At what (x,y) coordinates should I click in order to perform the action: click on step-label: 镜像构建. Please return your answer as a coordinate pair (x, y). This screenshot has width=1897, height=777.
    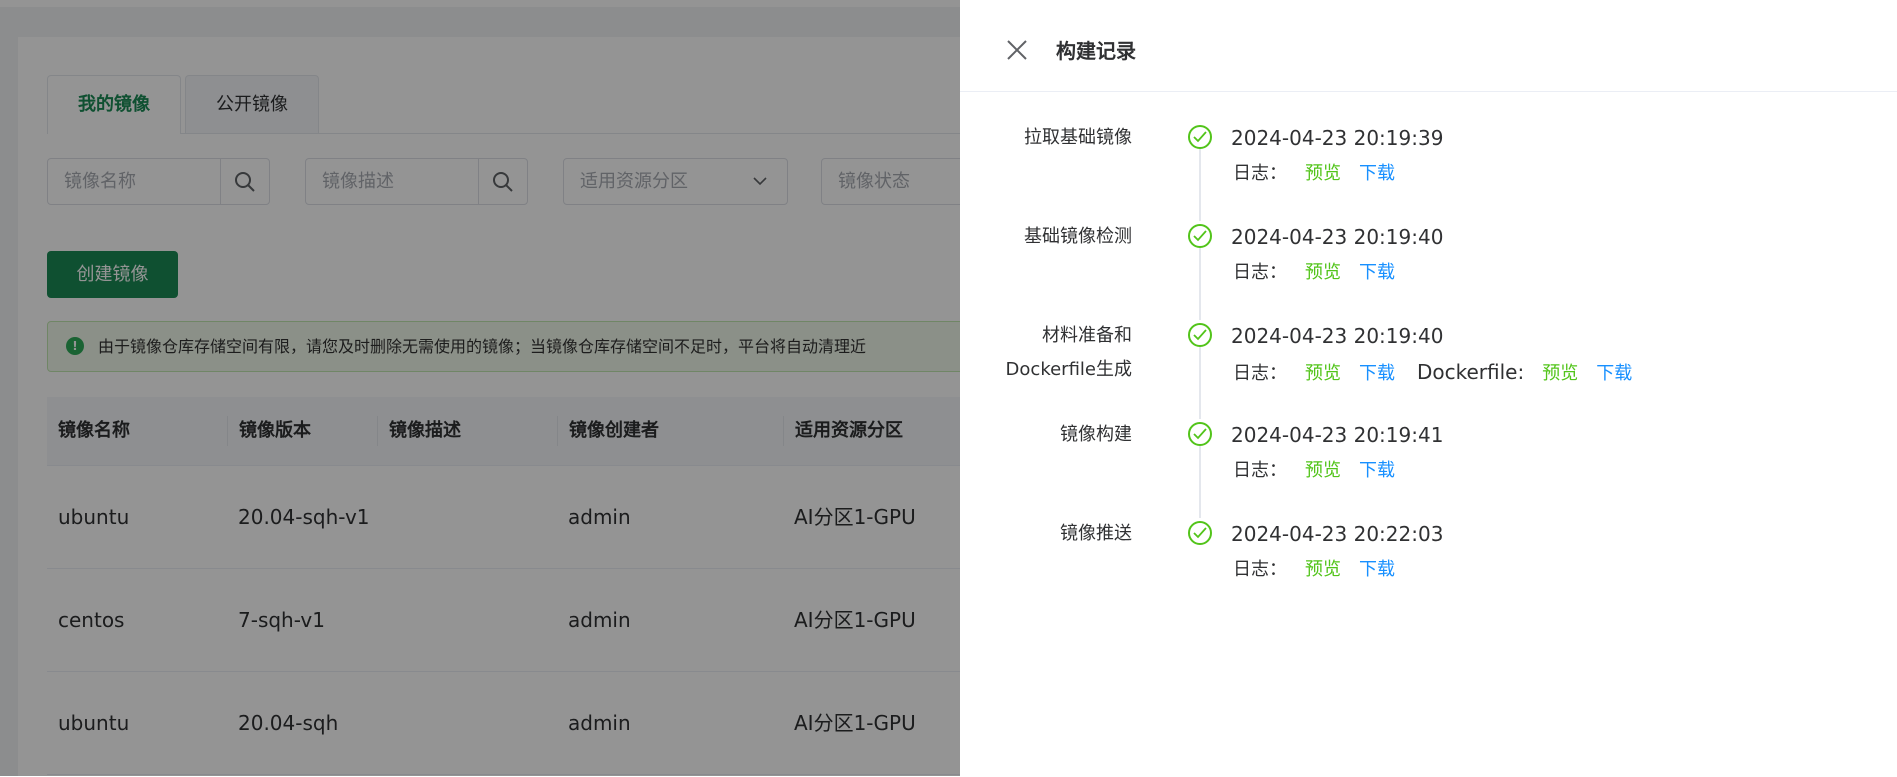
    Looking at the image, I should click on (1096, 434).